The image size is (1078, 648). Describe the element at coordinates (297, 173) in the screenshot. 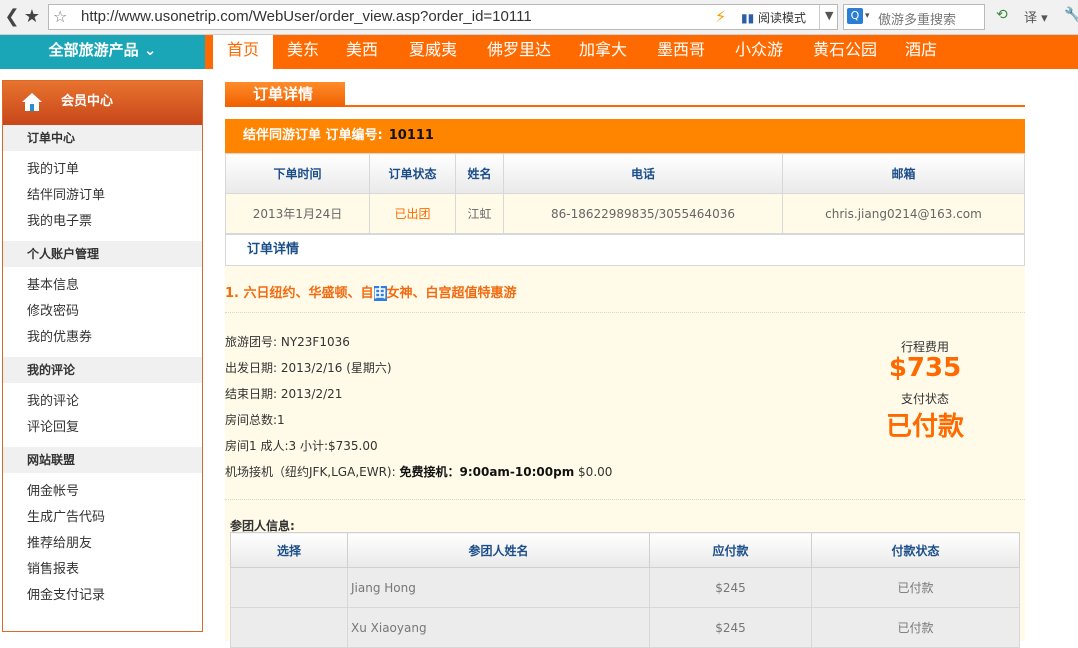

I see `col-order-time: 下单时间` at that location.